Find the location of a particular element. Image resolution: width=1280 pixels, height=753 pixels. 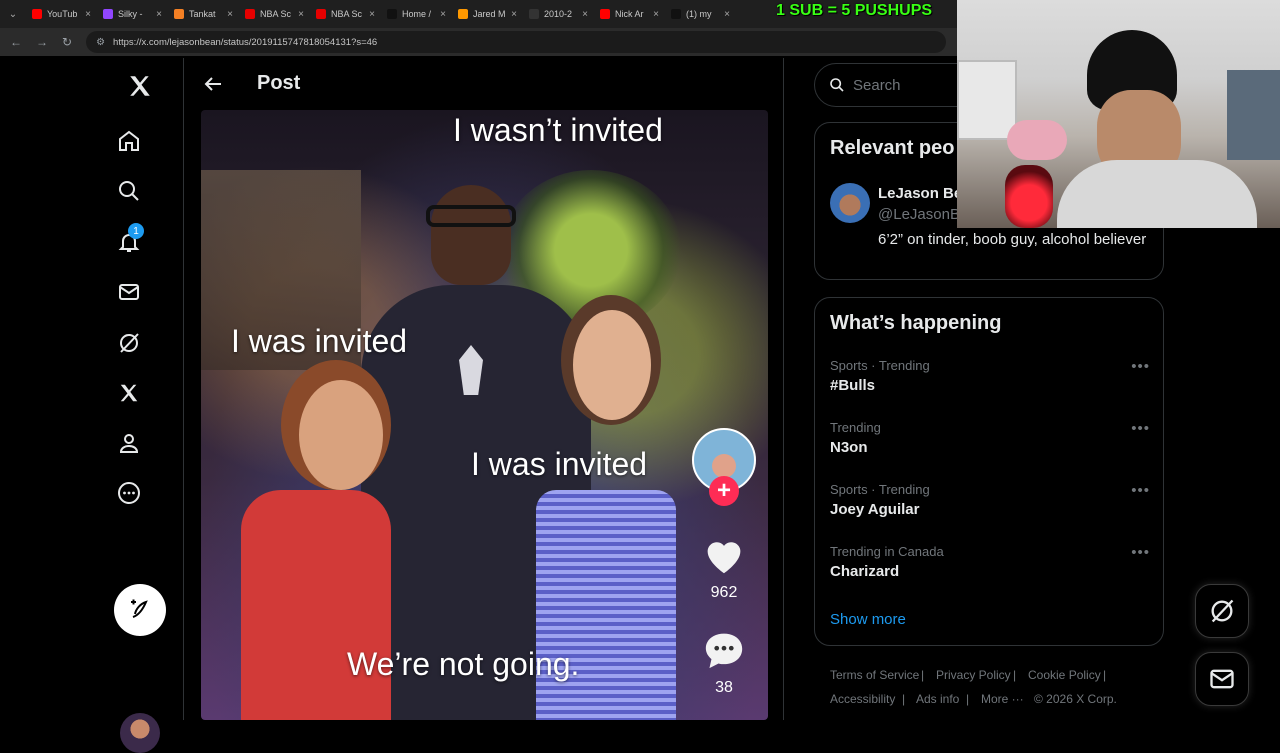

trend-meta: Sports · Trending is located at coordinates (880, 489).